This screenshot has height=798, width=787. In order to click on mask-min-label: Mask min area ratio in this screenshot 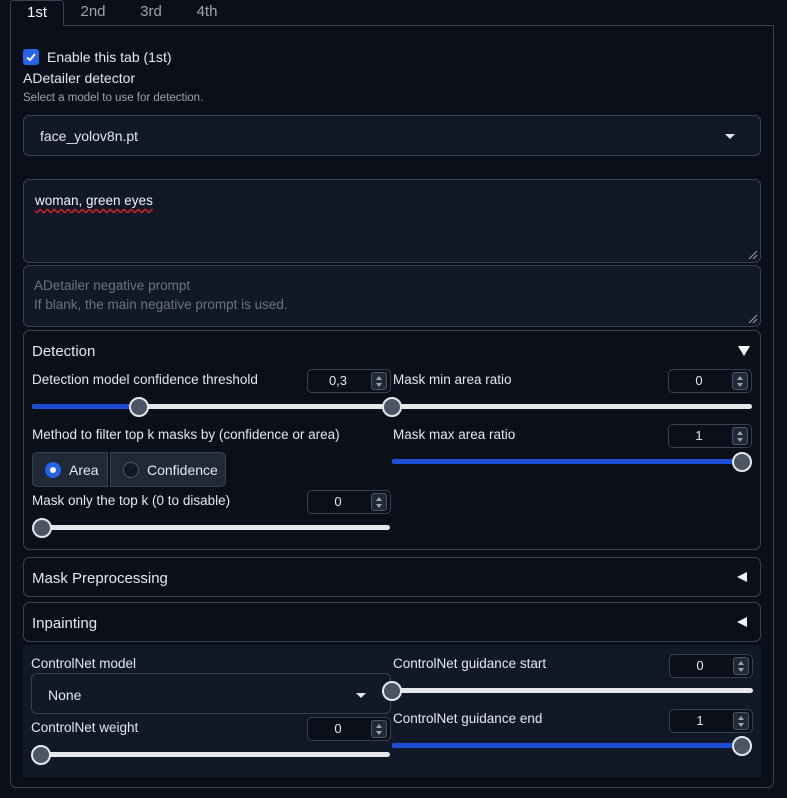, I will do `click(452, 379)`.